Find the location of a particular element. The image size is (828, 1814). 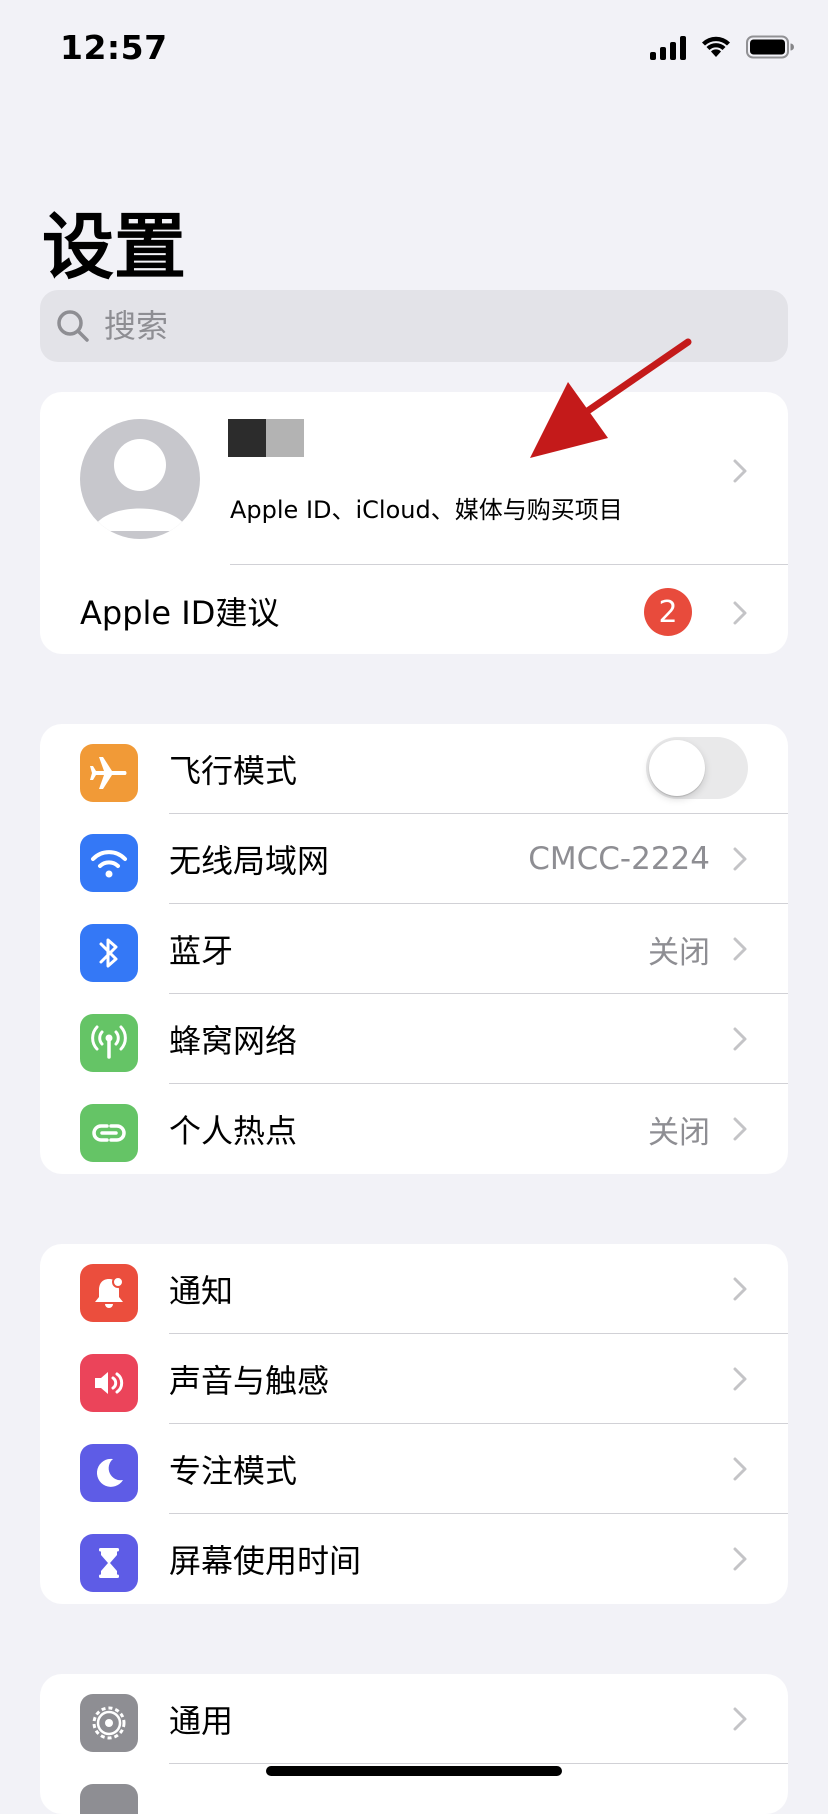

status-bar: 12:57 is located at coordinates (414, 50).